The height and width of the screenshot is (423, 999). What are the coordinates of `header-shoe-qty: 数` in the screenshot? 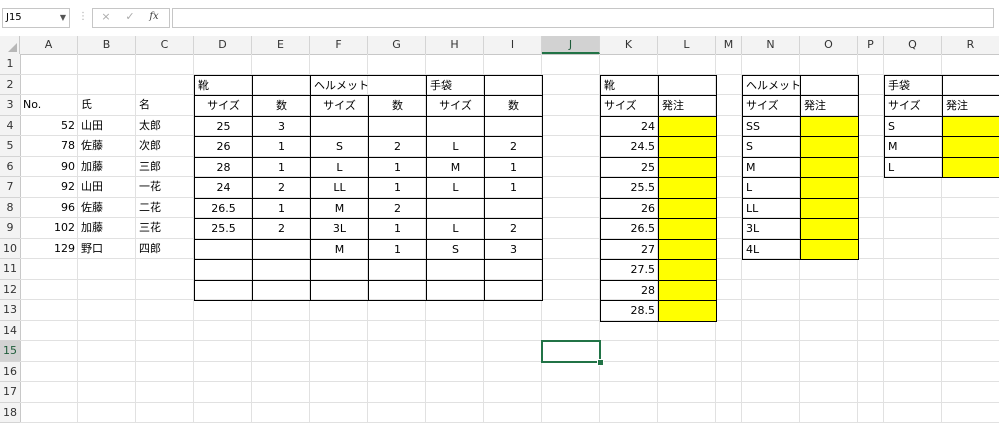 It's located at (281, 106).